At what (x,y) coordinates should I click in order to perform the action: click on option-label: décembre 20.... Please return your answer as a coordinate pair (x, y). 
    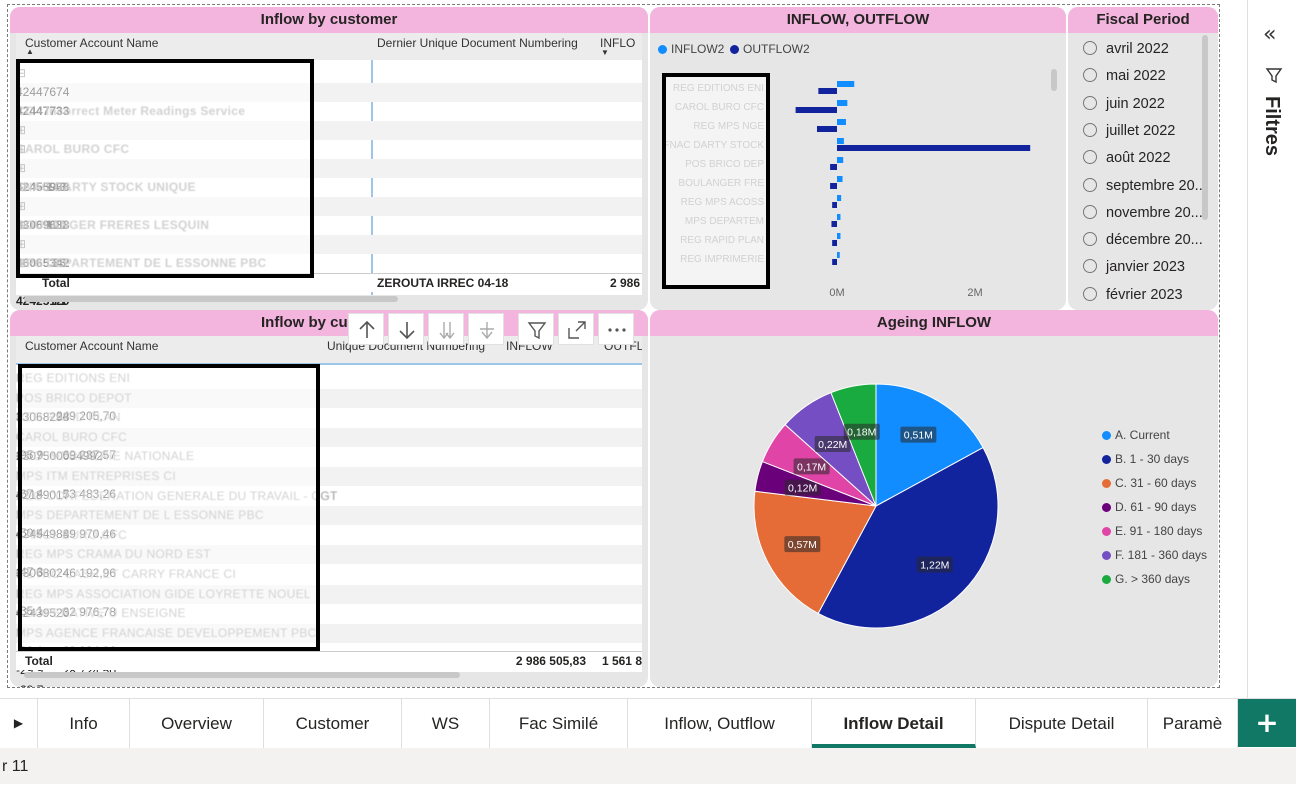
    Looking at the image, I should click on (1154, 240).